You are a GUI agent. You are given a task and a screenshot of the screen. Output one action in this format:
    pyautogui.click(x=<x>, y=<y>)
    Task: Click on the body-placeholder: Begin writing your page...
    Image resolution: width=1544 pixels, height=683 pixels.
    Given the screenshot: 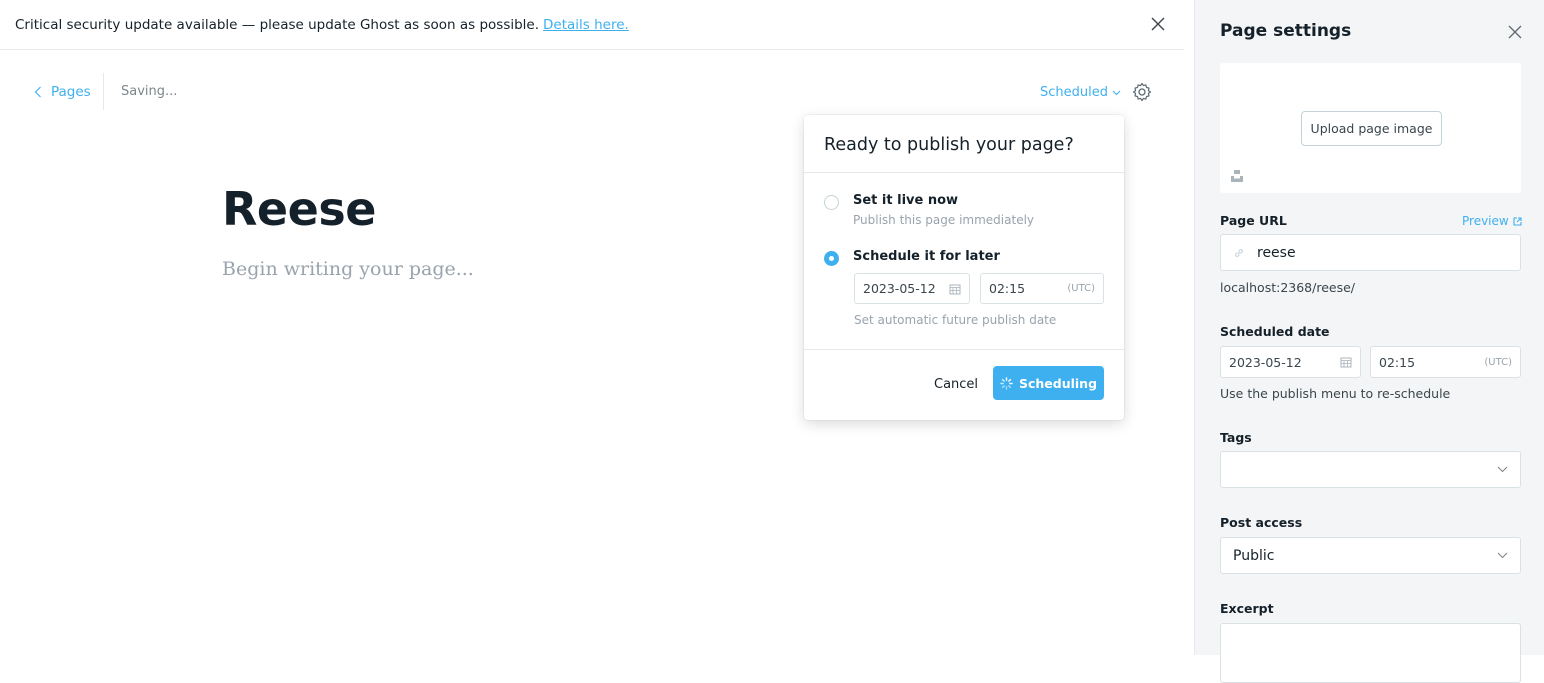 What is the action you would take?
    pyautogui.click(x=348, y=269)
    